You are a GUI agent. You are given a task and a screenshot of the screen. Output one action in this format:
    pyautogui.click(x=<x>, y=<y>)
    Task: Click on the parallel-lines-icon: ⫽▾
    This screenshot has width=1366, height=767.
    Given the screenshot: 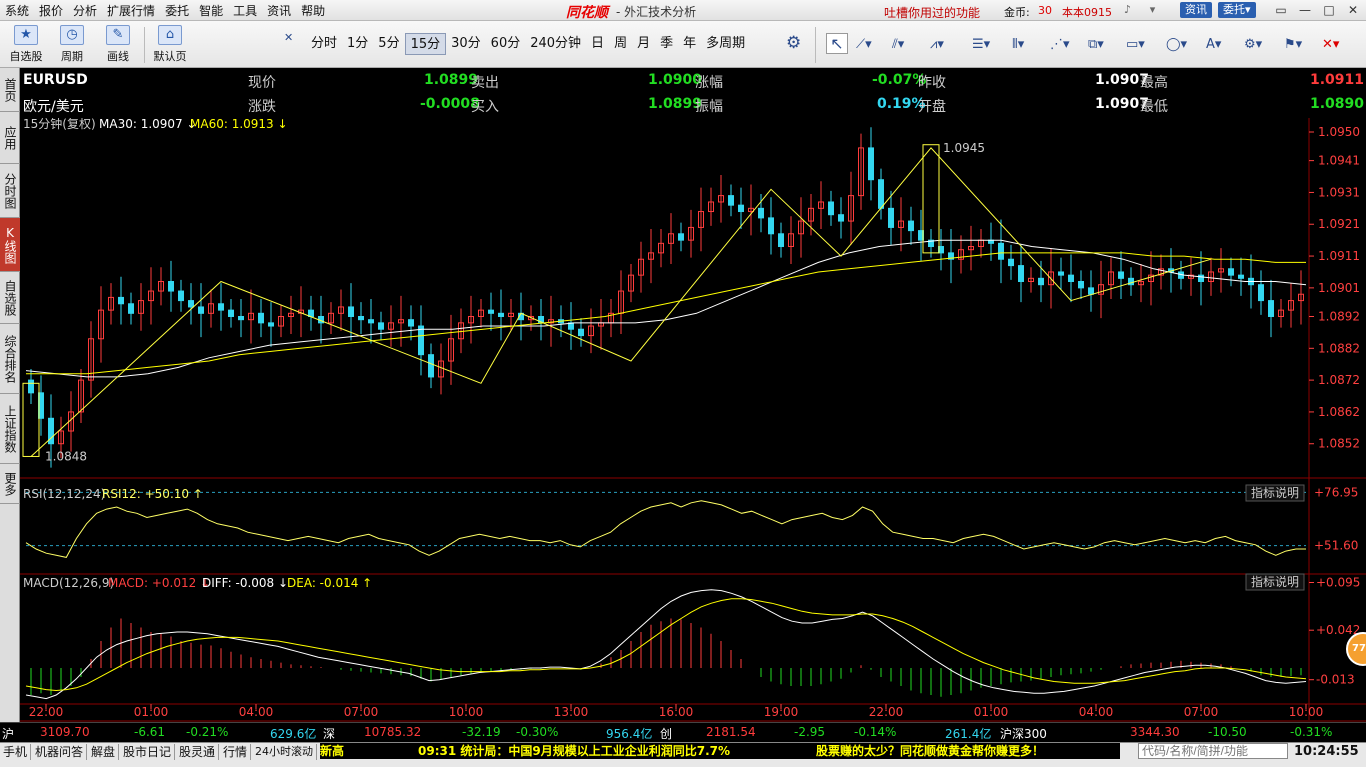 What is the action you would take?
    pyautogui.click(x=898, y=44)
    